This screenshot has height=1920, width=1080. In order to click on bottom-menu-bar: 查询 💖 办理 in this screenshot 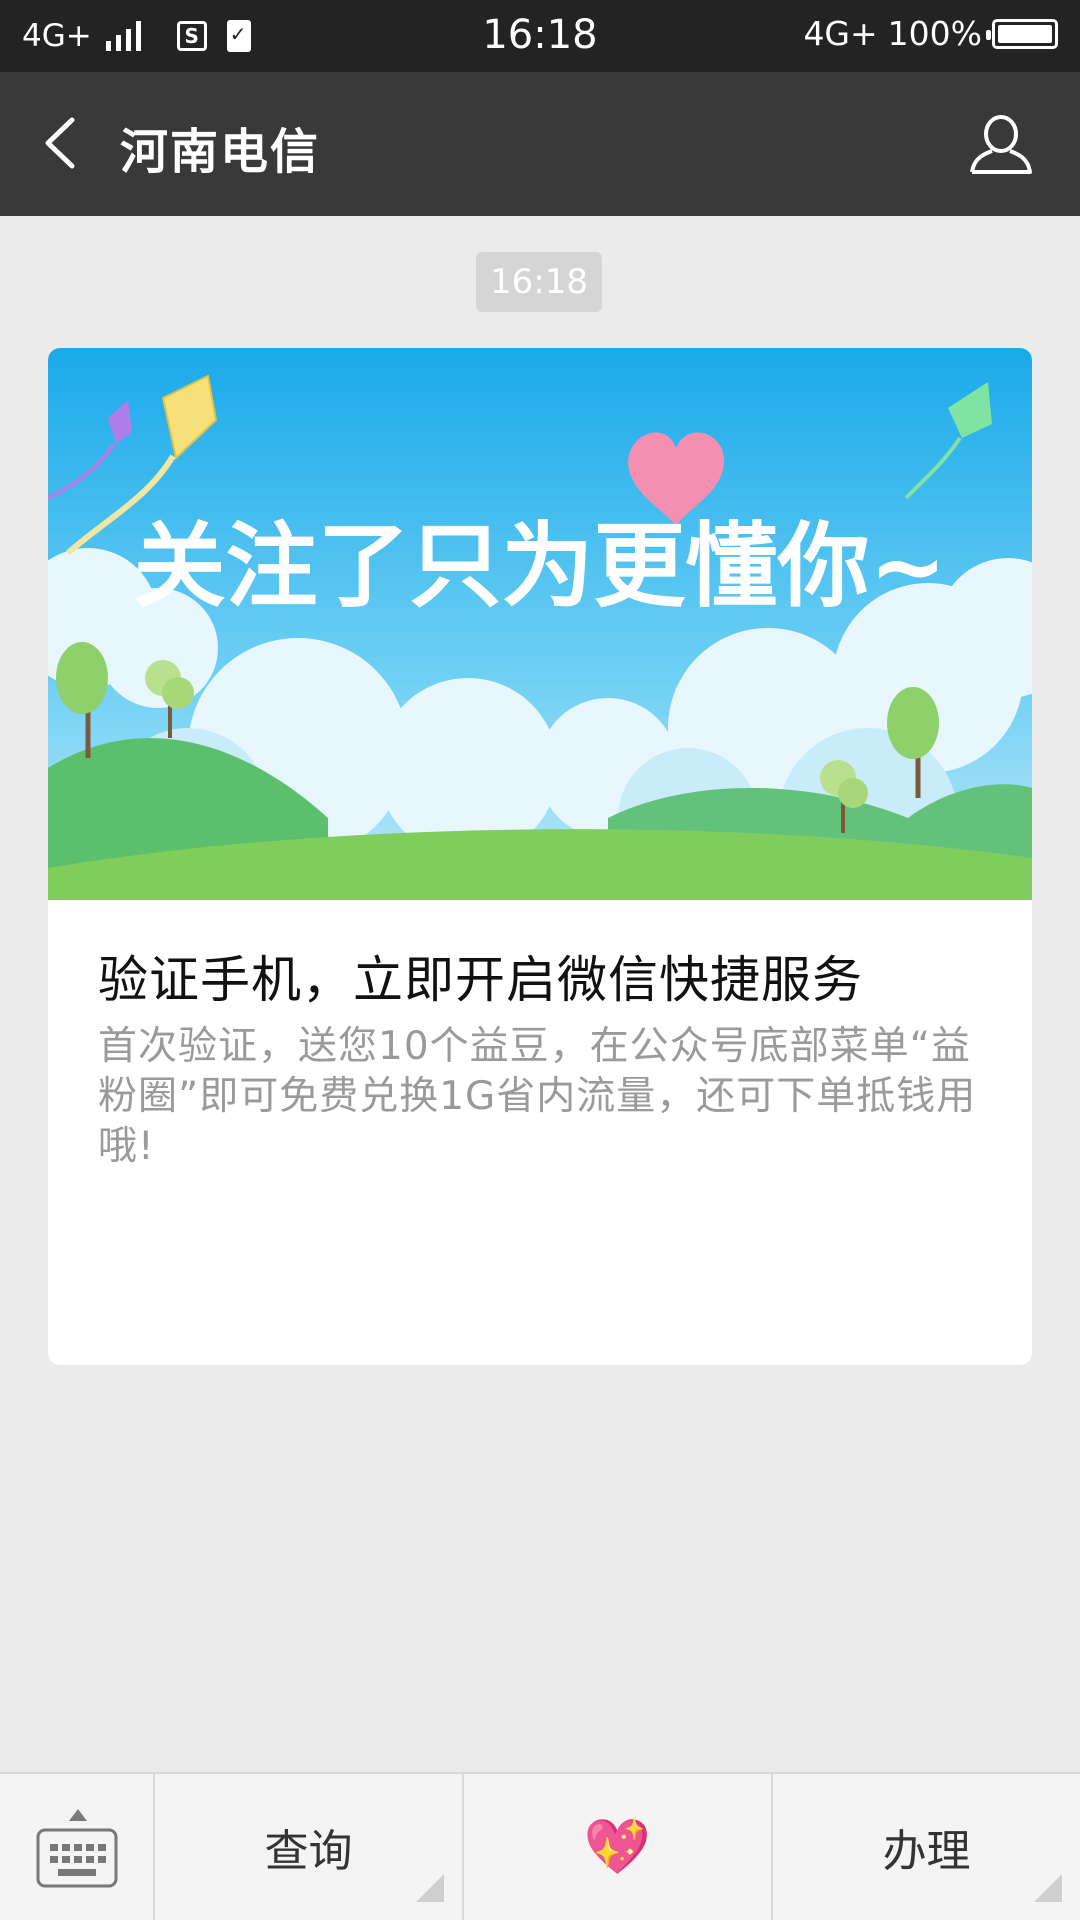, I will do `click(540, 1846)`.